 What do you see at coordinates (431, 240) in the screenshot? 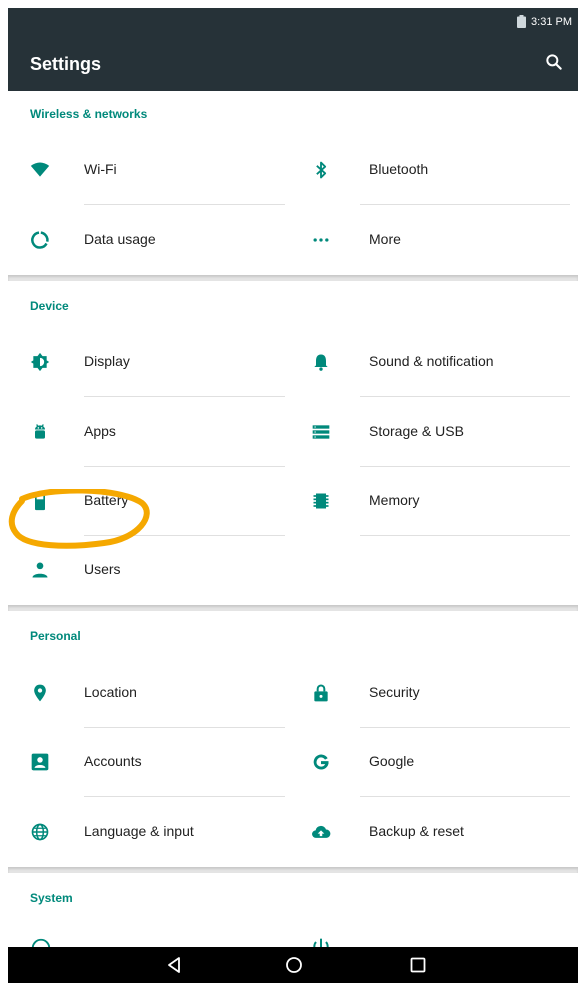
I see `settings-item-more: More` at bounding box center [431, 240].